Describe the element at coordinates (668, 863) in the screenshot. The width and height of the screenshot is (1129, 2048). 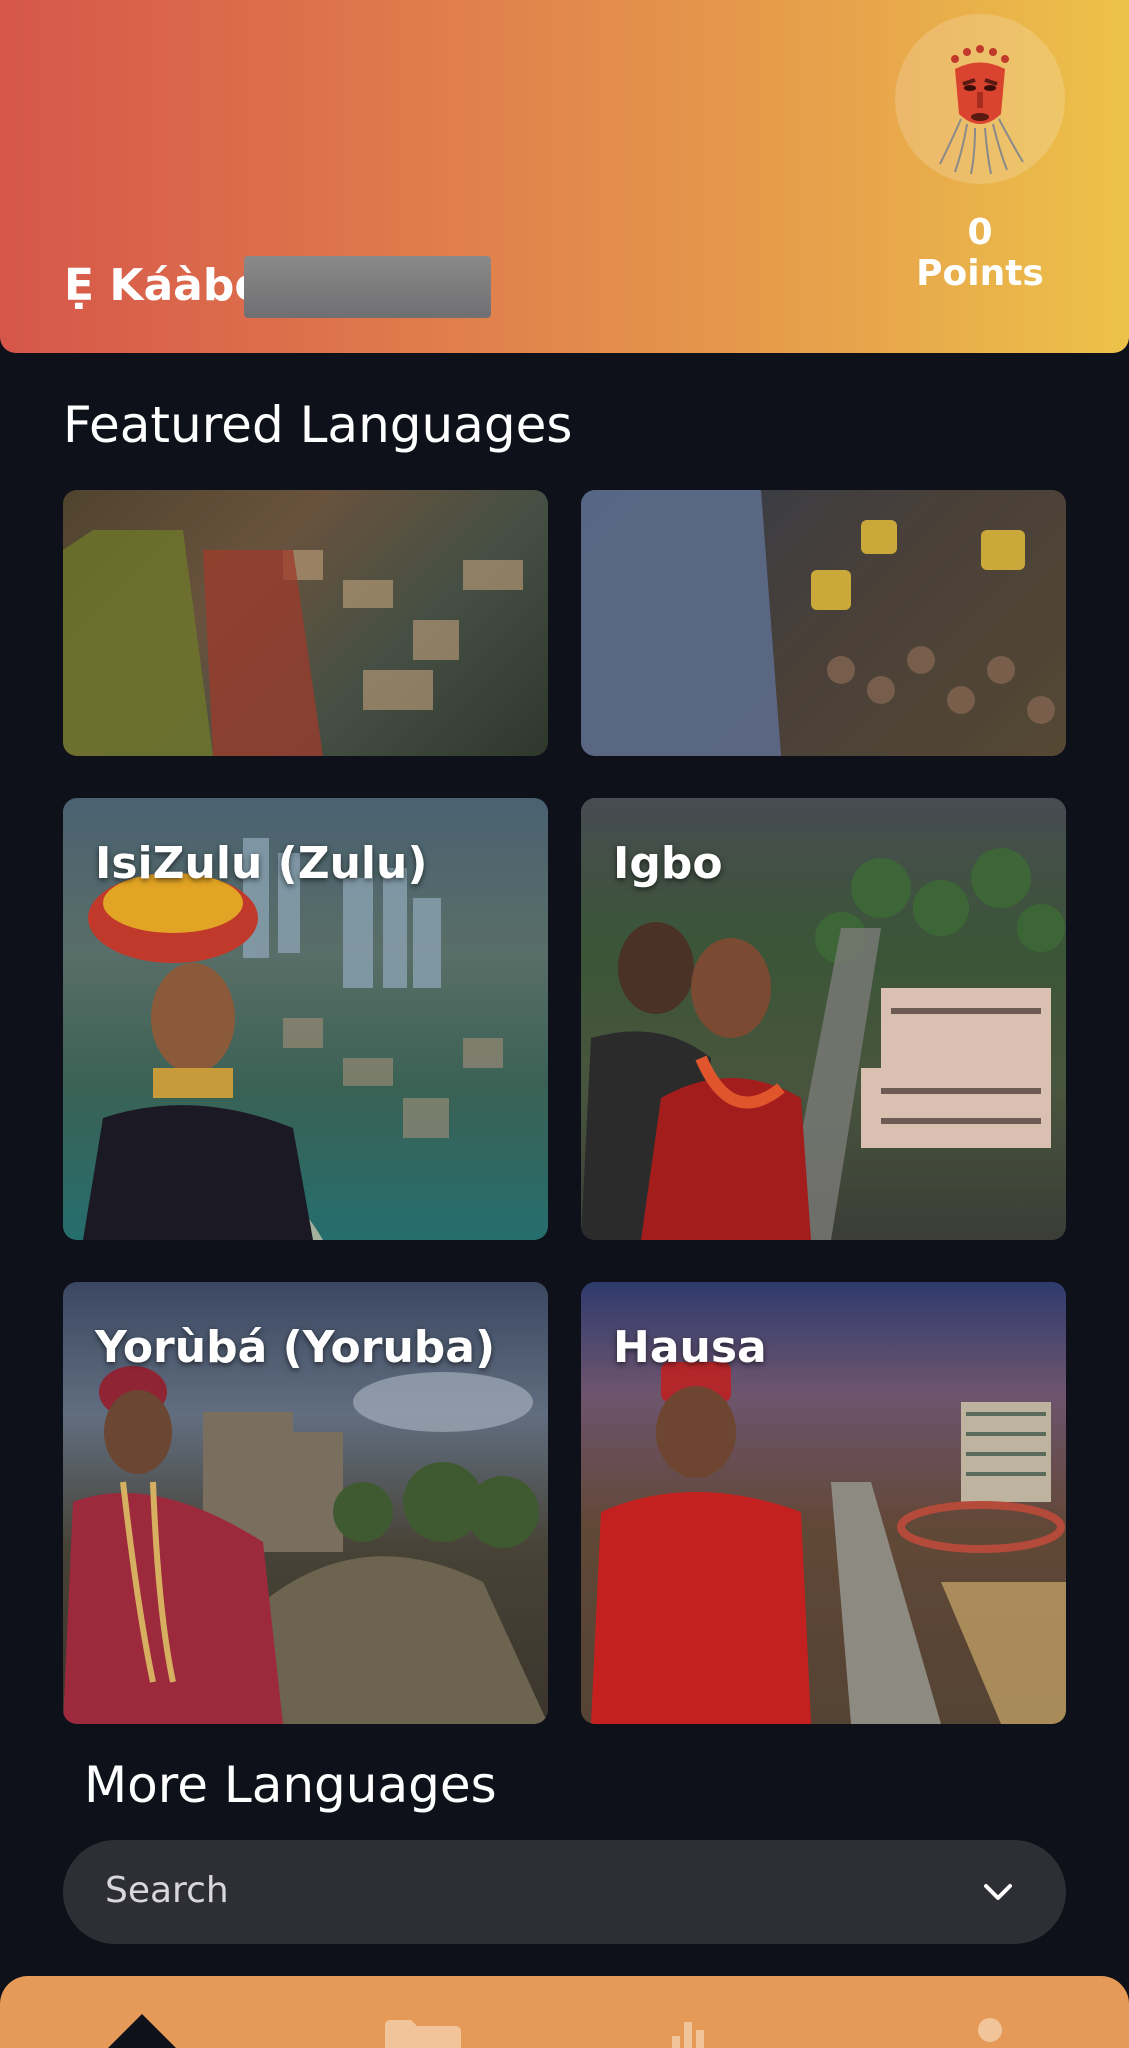
I see `language-card-label: Igbo` at that location.